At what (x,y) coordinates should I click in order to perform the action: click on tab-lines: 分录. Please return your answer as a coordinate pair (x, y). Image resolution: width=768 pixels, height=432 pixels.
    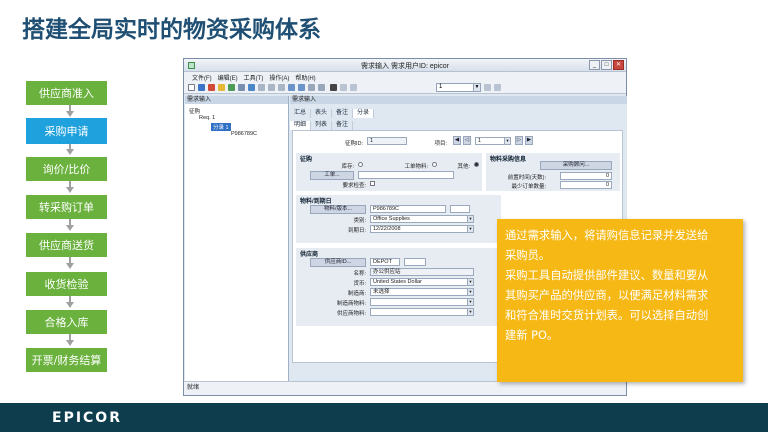
    Looking at the image, I should click on (364, 113).